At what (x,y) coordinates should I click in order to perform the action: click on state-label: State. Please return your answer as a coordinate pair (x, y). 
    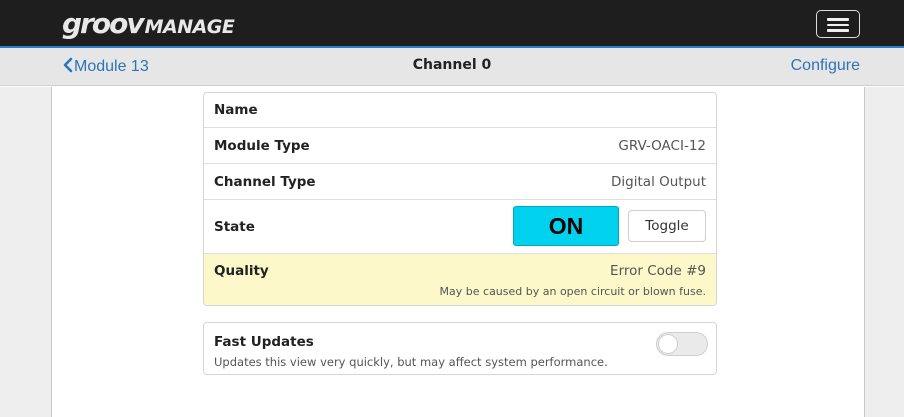
    Looking at the image, I should click on (234, 227).